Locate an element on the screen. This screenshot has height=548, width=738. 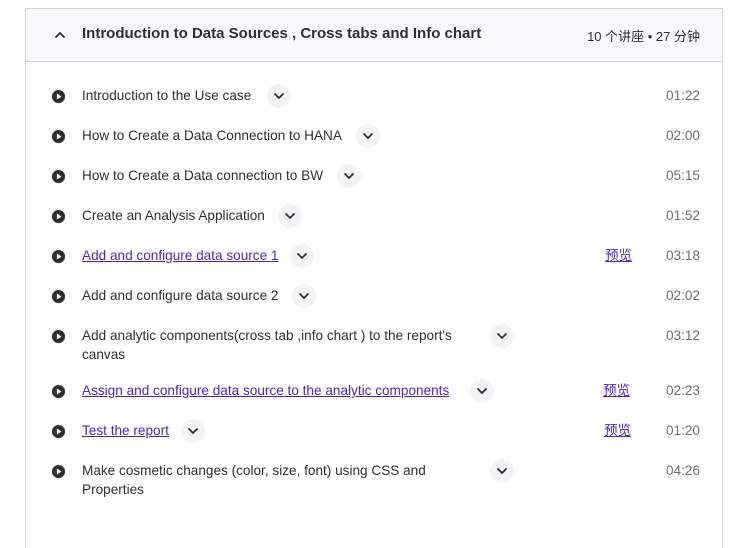
lecture-duration: 03:12 is located at coordinates (682, 335).